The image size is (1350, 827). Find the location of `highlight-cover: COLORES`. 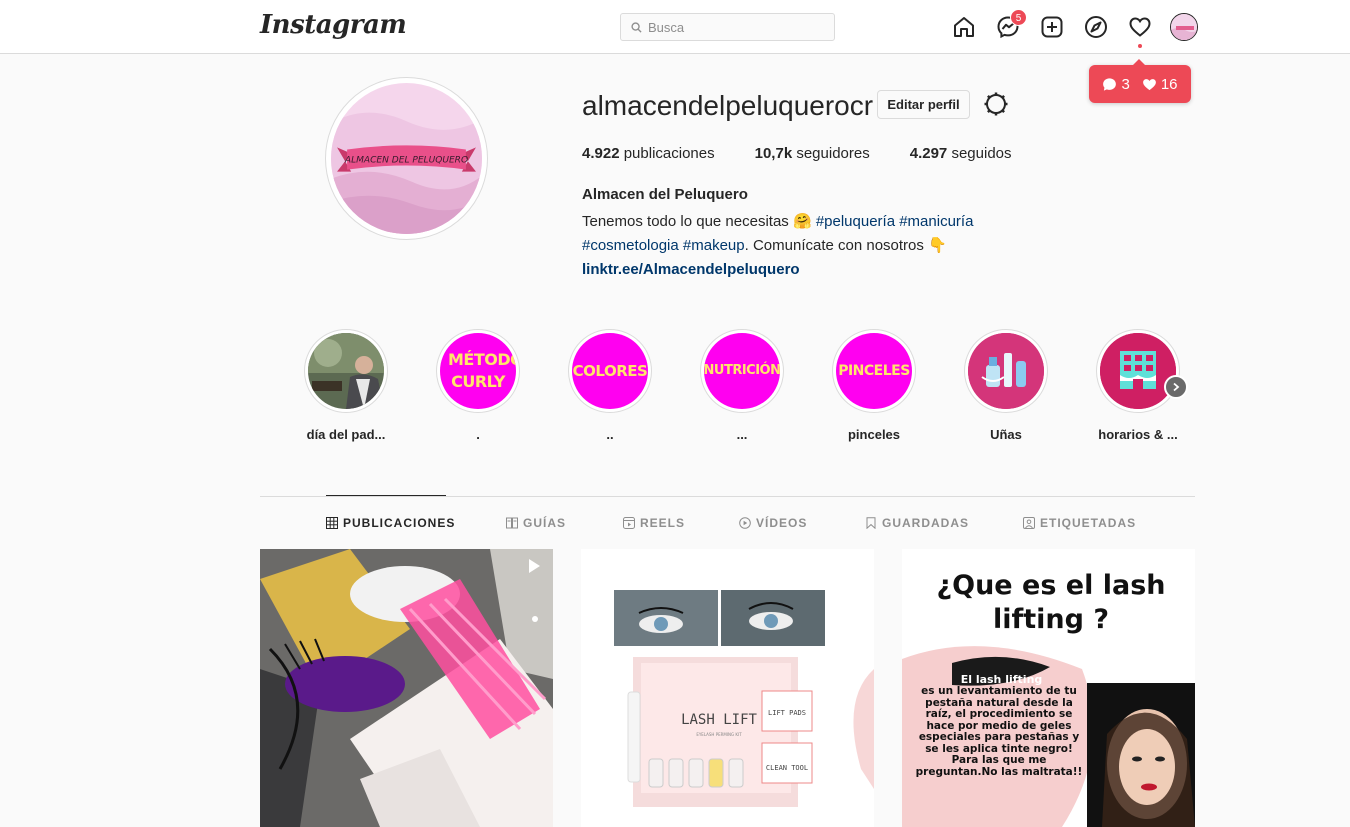

highlight-cover: COLORES is located at coordinates (610, 371).